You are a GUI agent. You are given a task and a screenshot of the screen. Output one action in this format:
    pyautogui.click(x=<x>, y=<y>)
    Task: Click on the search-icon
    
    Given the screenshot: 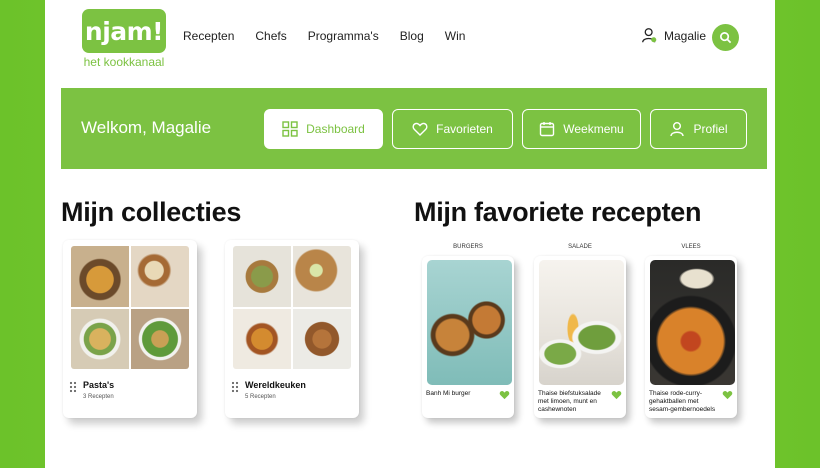 What is the action you would take?
    pyautogui.click(x=726, y=38)
    